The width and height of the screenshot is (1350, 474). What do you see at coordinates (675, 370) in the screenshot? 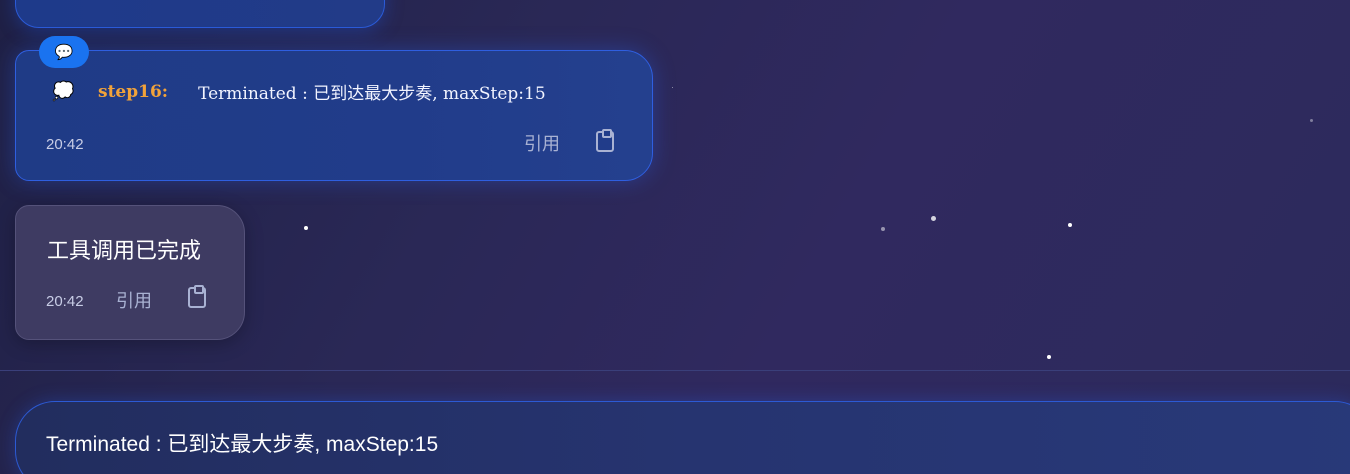
I see `divider` at bounding box center [675, 370].